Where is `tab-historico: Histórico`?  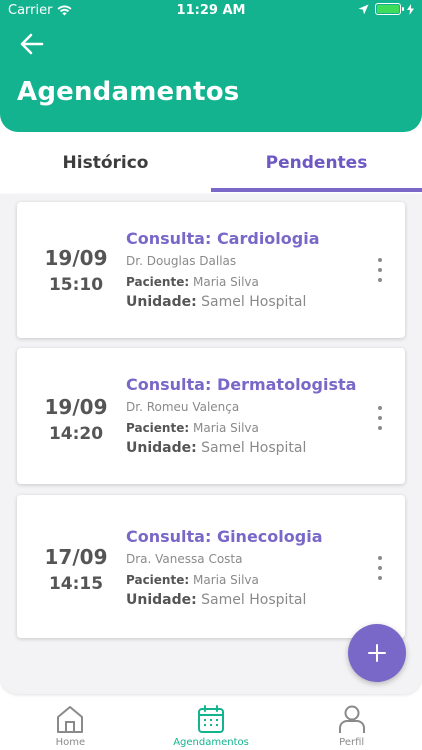
tab-historico: Histórico is located at coordinates (105, 163).